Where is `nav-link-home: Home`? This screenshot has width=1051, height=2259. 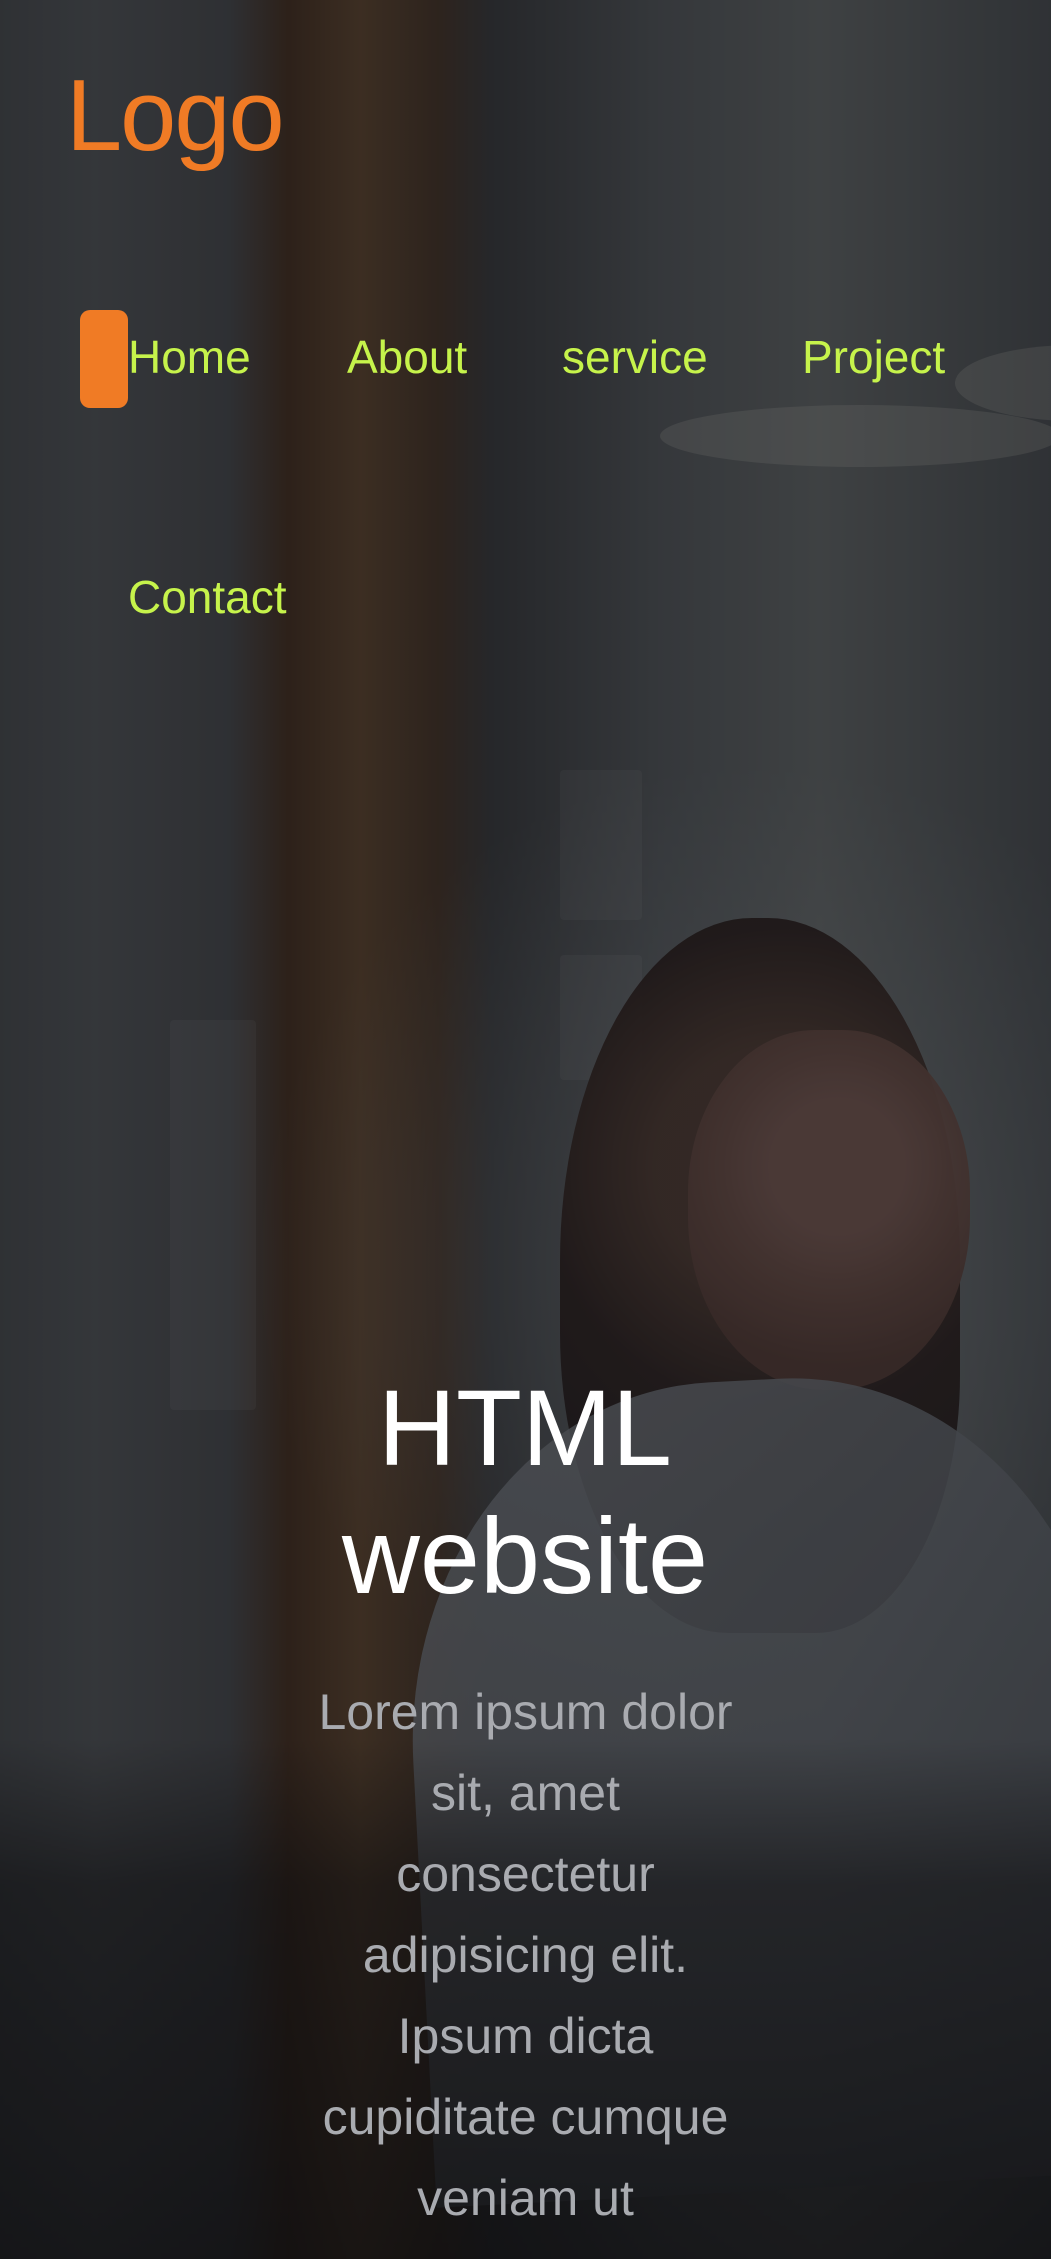 nav-link-home: Home is located at coordinates (189, 357).